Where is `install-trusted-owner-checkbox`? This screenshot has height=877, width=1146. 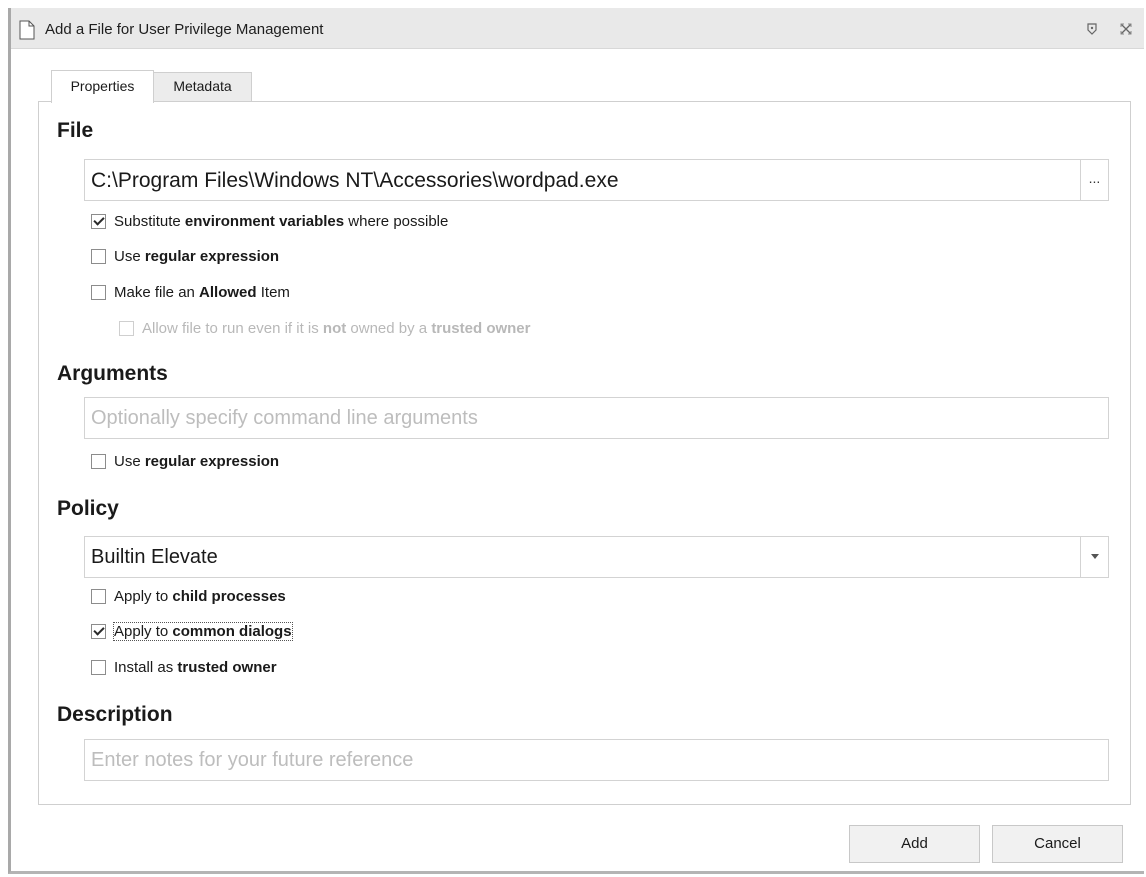
install-trusted-owner-checkbox is located at coordinates (98, 667).